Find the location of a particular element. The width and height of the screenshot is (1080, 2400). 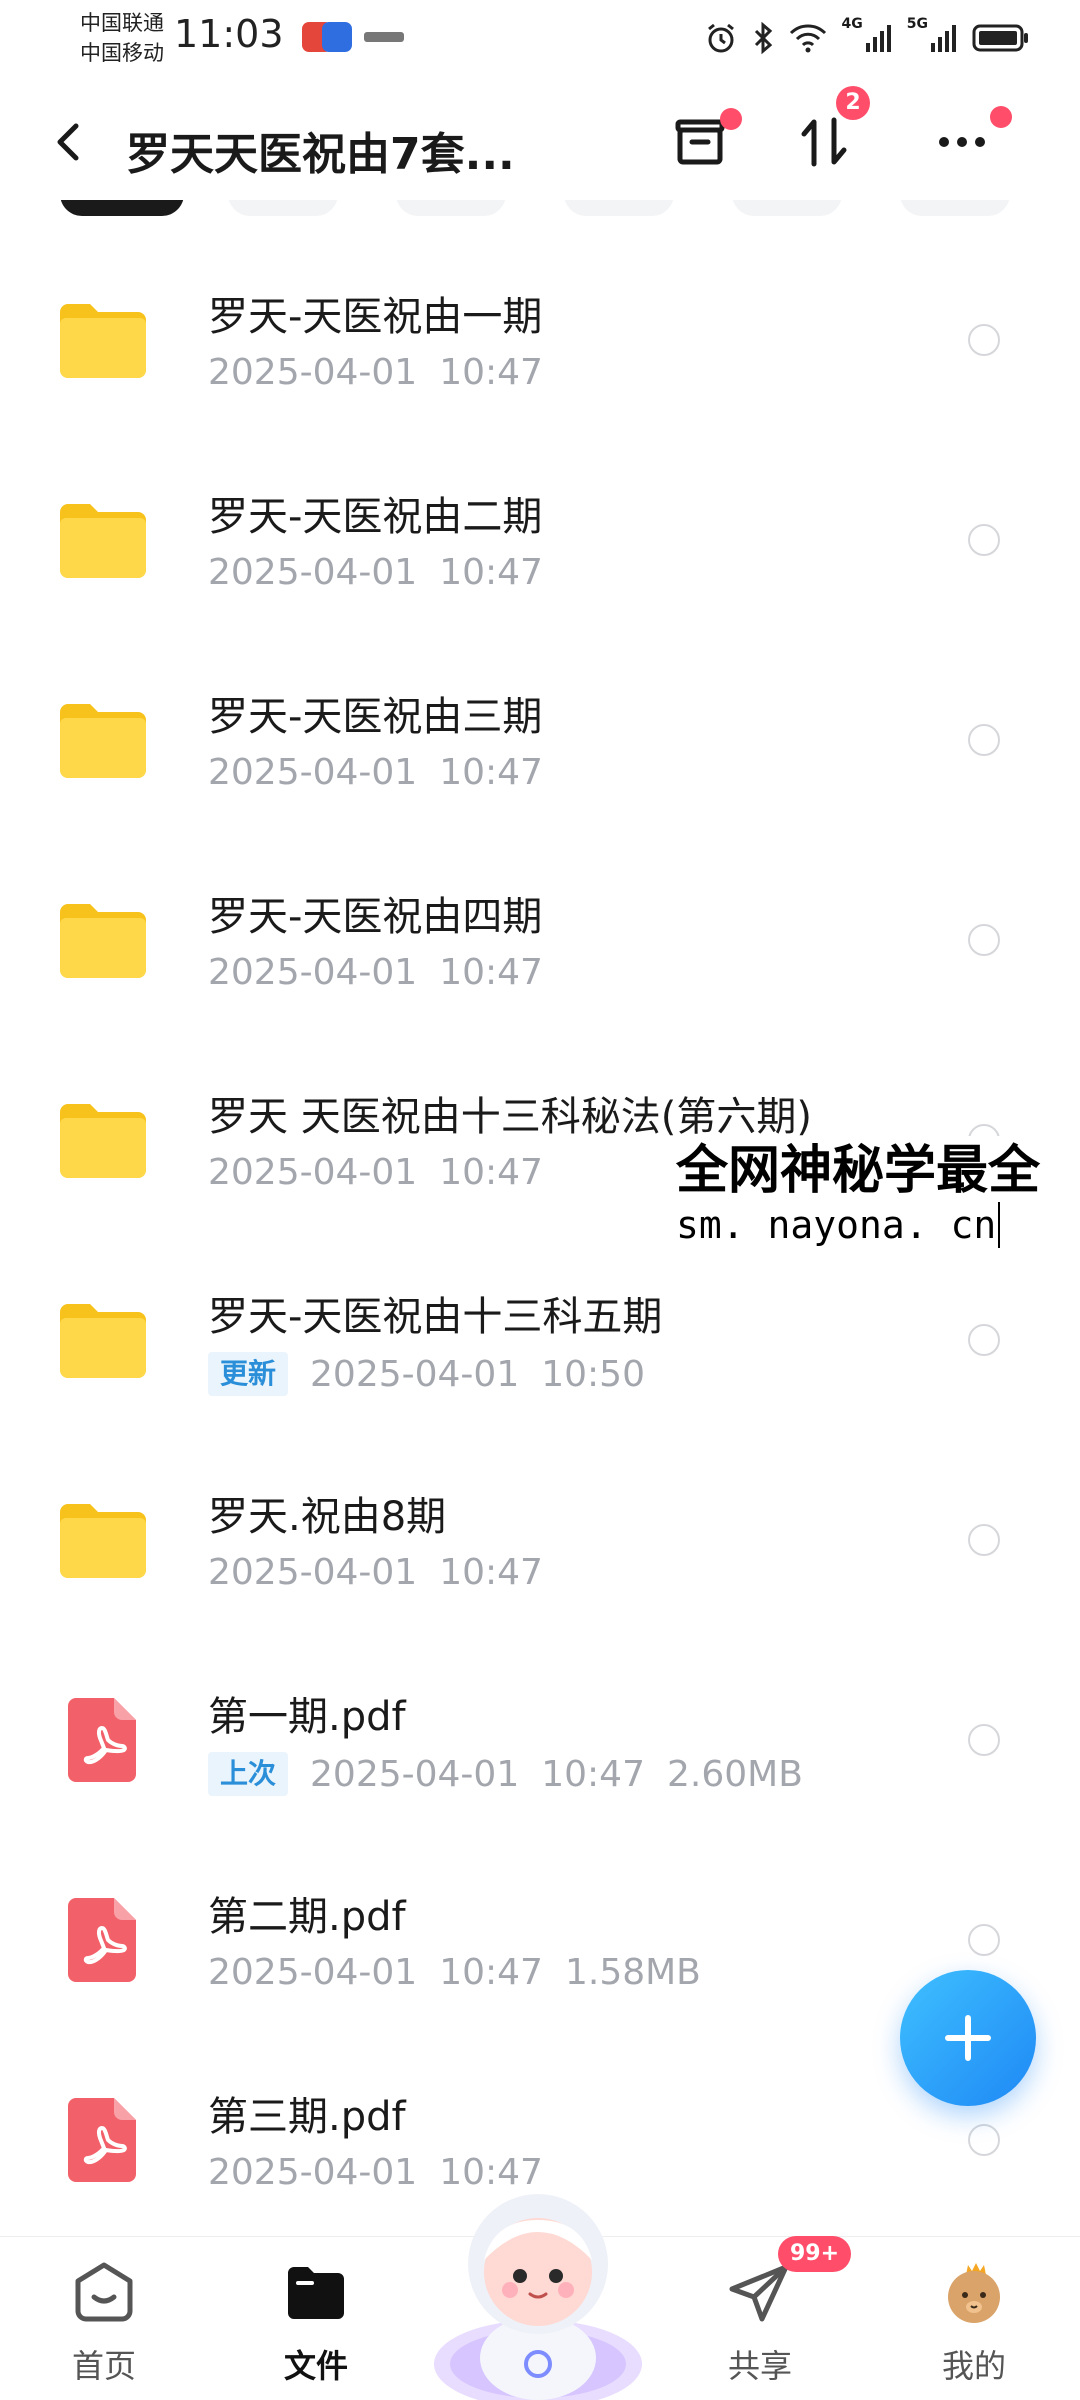

status-badge: 上次 is located at coordinates (248, 1774).